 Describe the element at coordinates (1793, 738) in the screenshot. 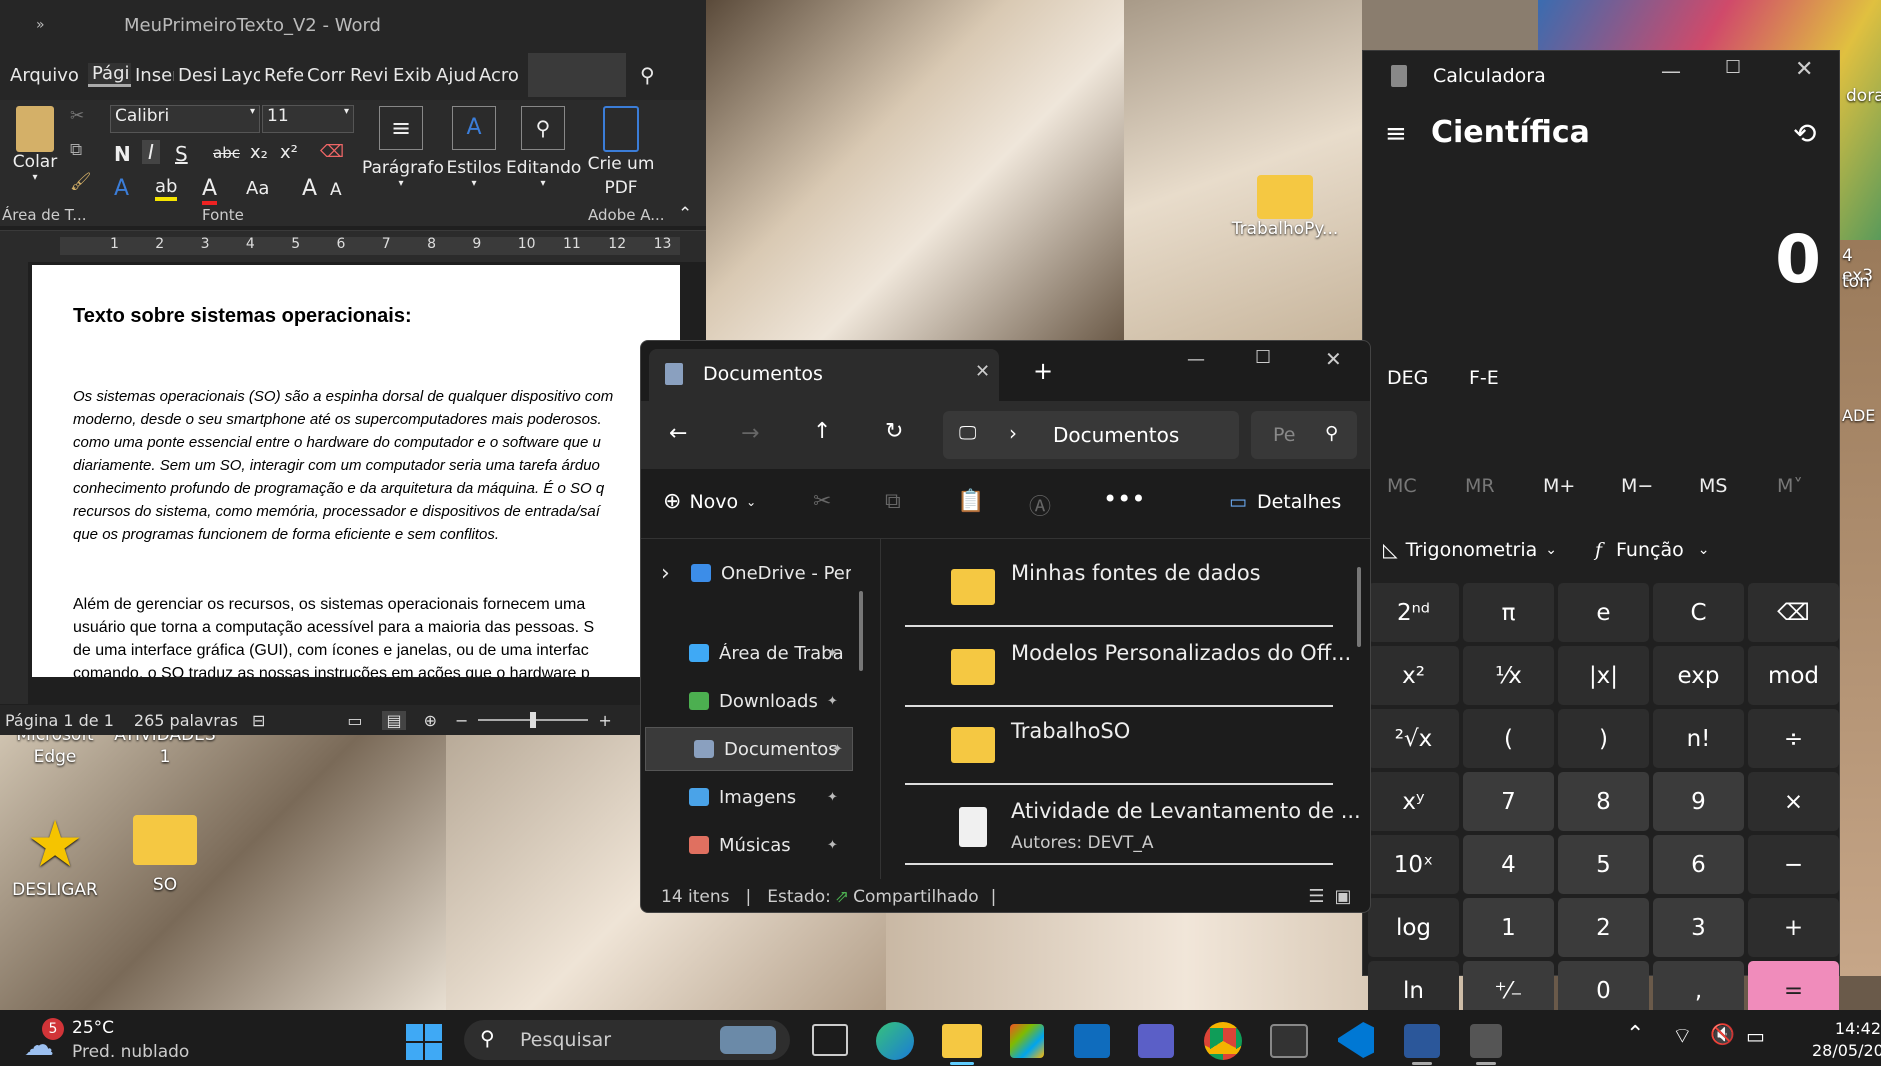

I see `calc-key: ÷` at that location.